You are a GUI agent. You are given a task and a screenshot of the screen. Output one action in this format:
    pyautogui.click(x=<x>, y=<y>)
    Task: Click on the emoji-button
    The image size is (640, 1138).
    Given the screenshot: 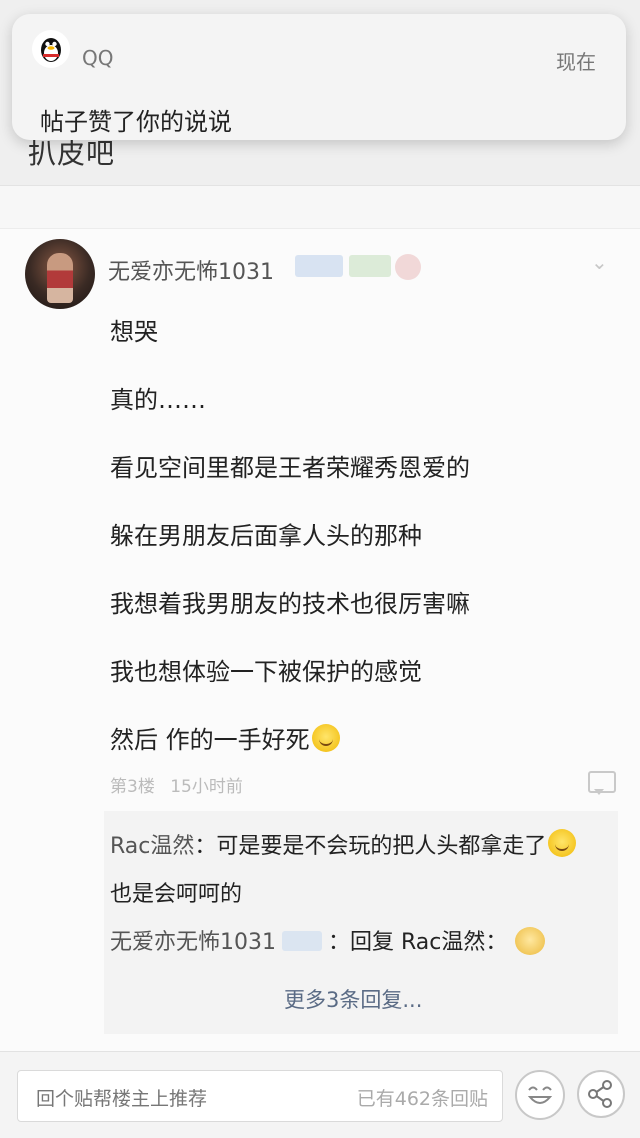 What is the action you would take?
    pyautogui.click(x=540, y=1095)
    